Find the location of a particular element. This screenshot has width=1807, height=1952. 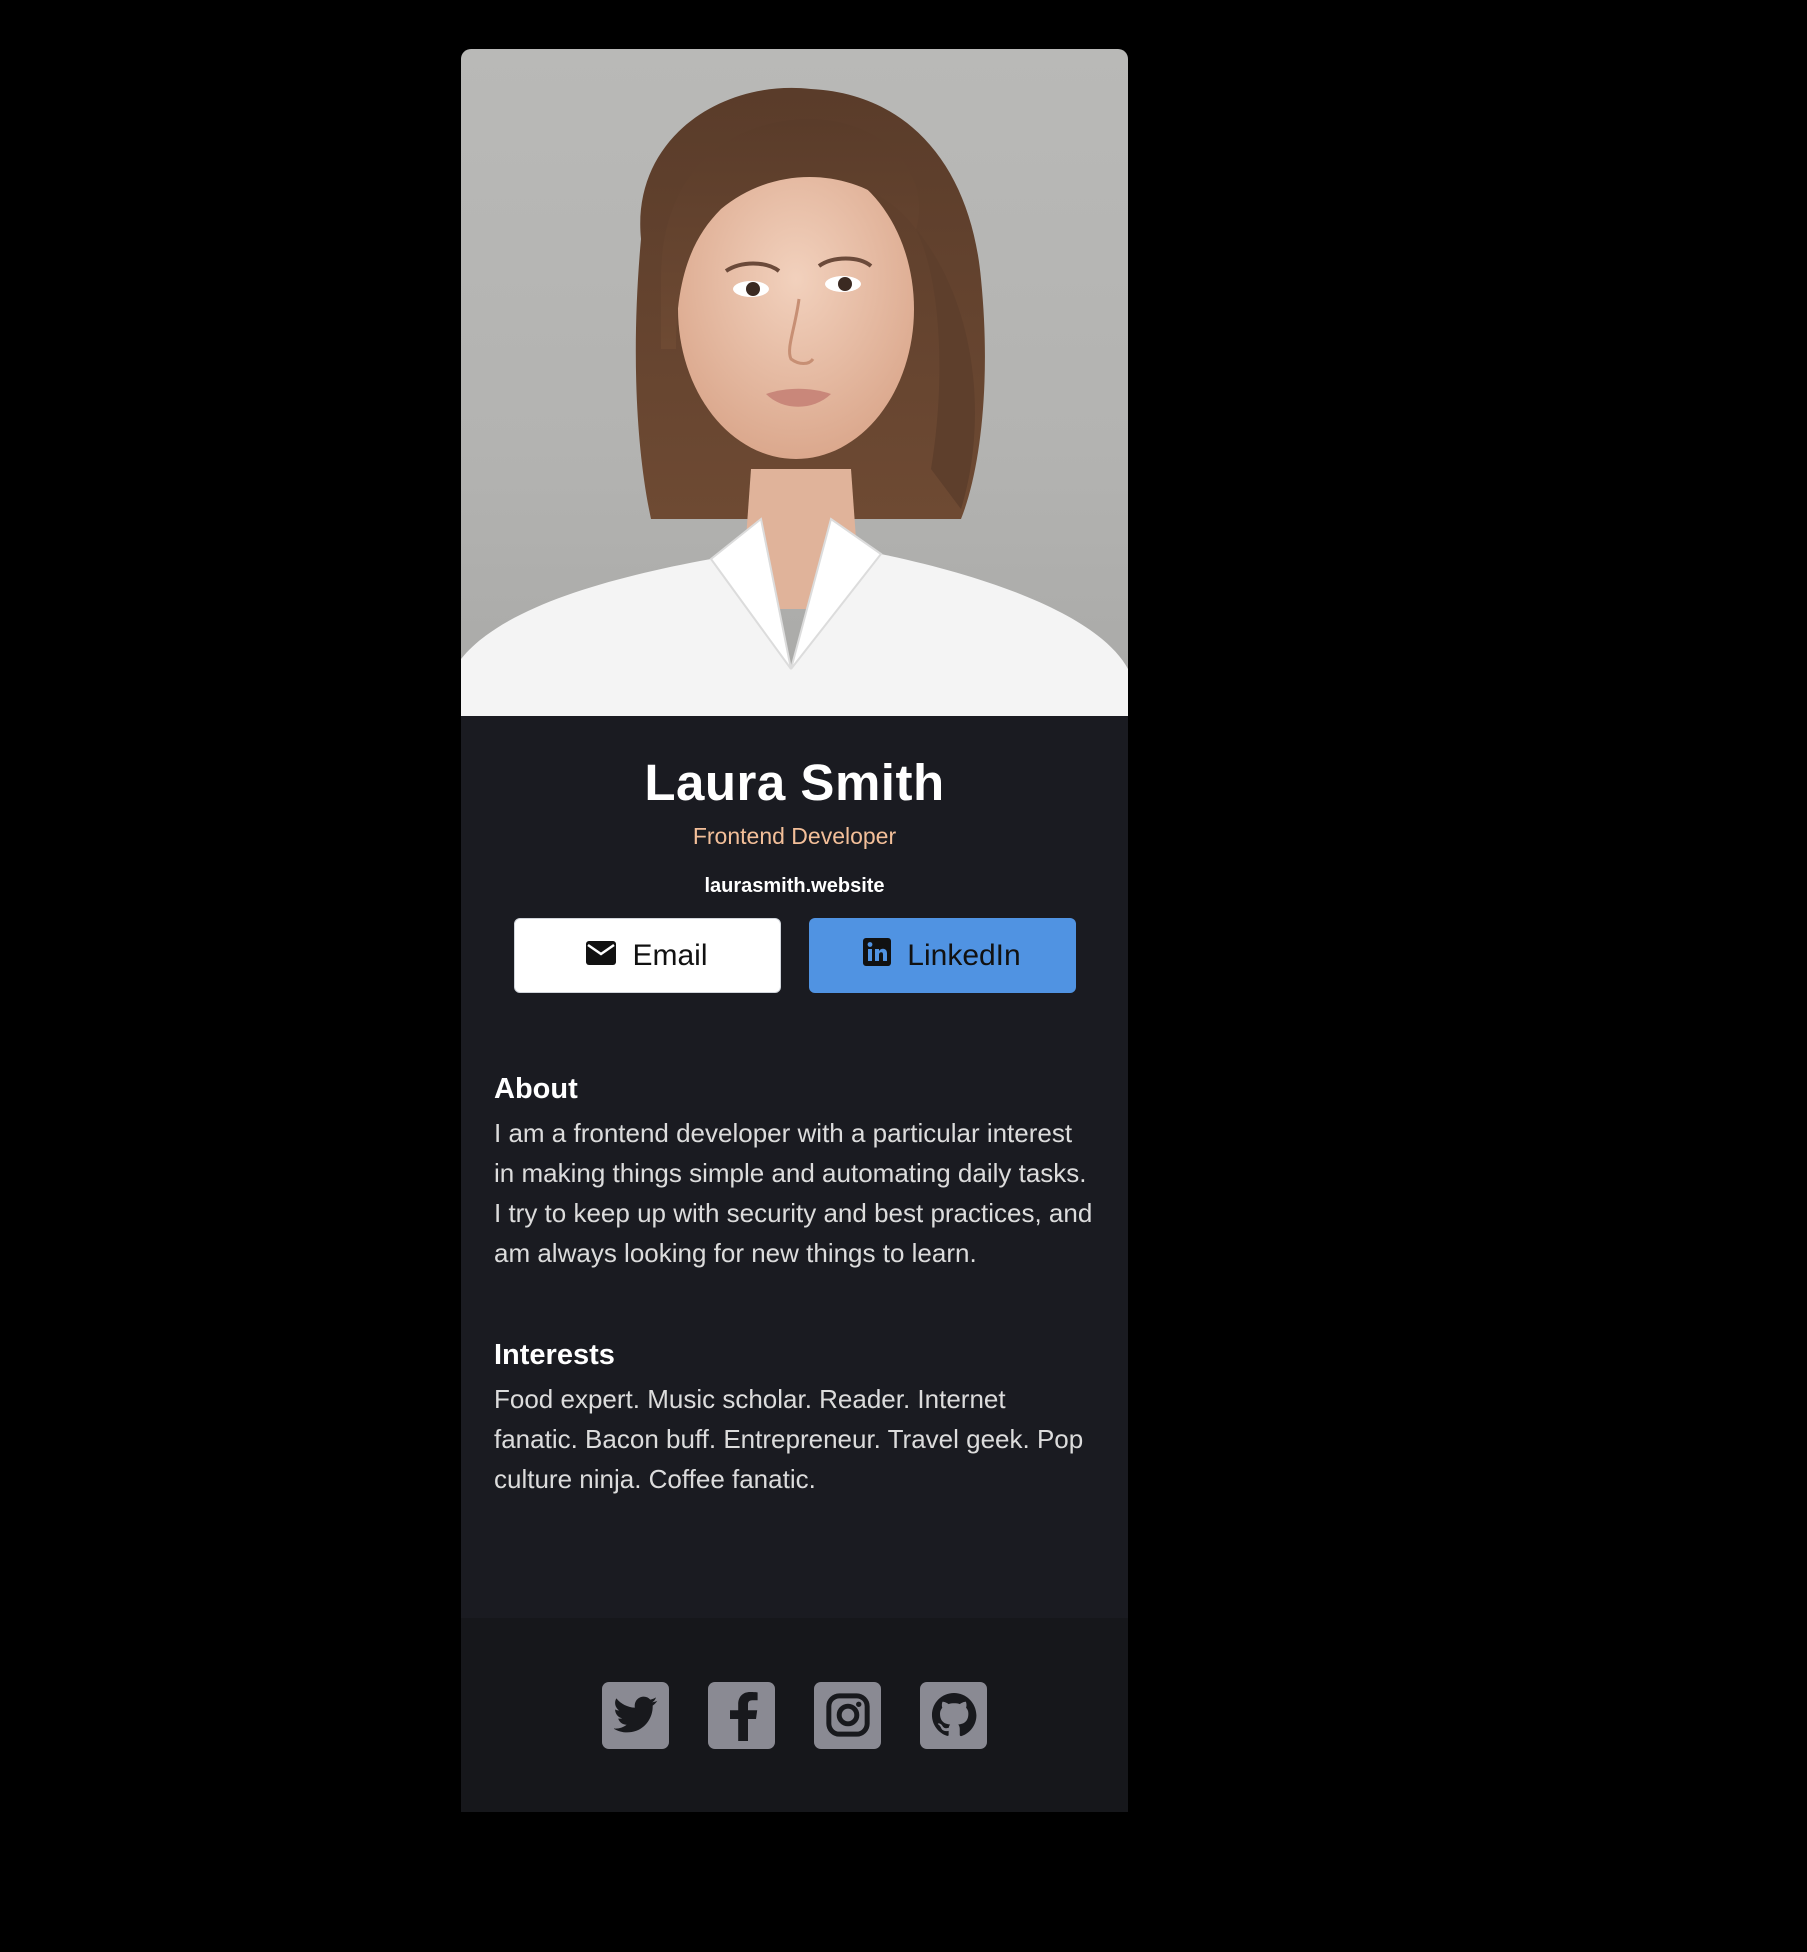

twitter-icon is located at coordinates (635, 1714).